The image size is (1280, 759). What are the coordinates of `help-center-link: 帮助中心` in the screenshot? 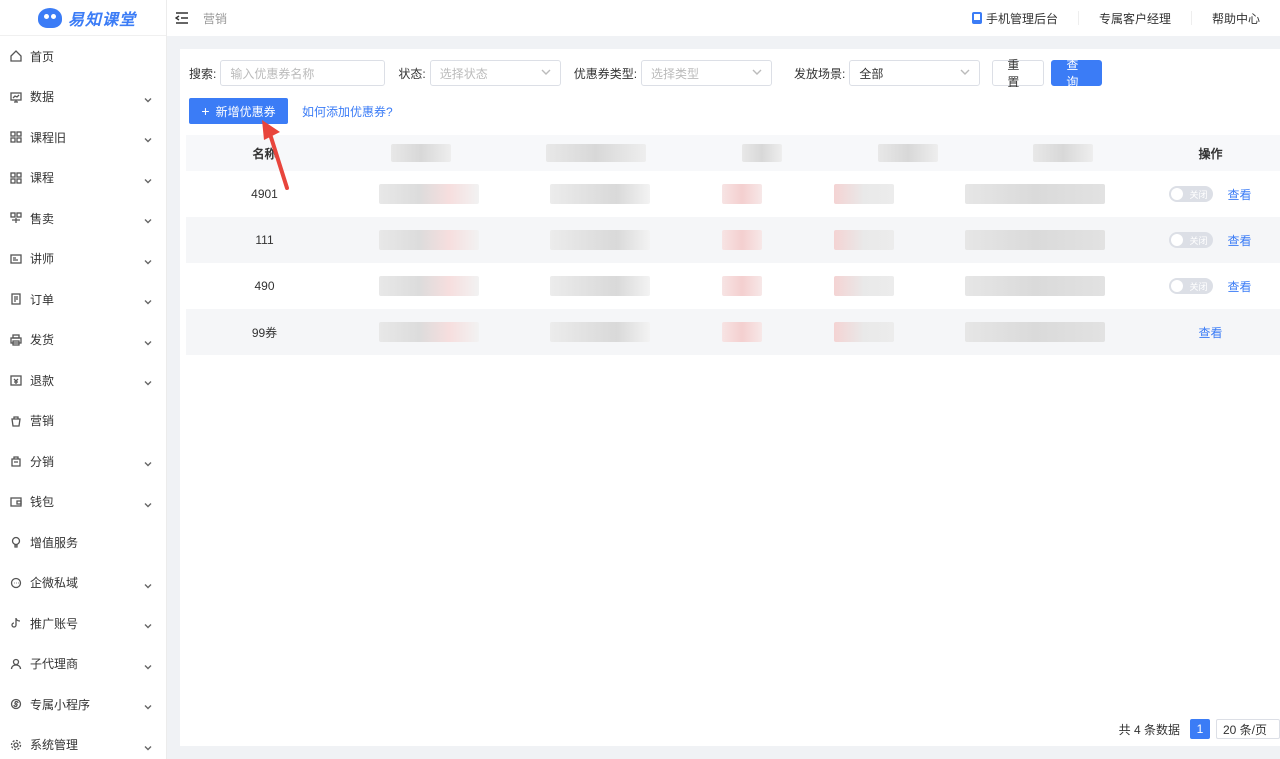 It's located at (1235, 18).